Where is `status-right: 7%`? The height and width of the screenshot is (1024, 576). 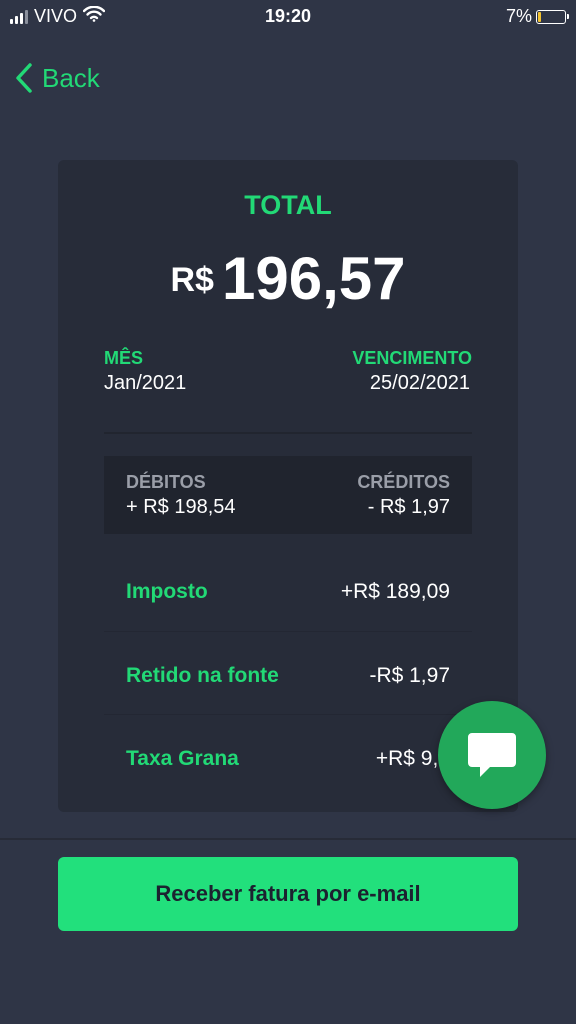 status-right: 7% is located at coordinates (537, 16).